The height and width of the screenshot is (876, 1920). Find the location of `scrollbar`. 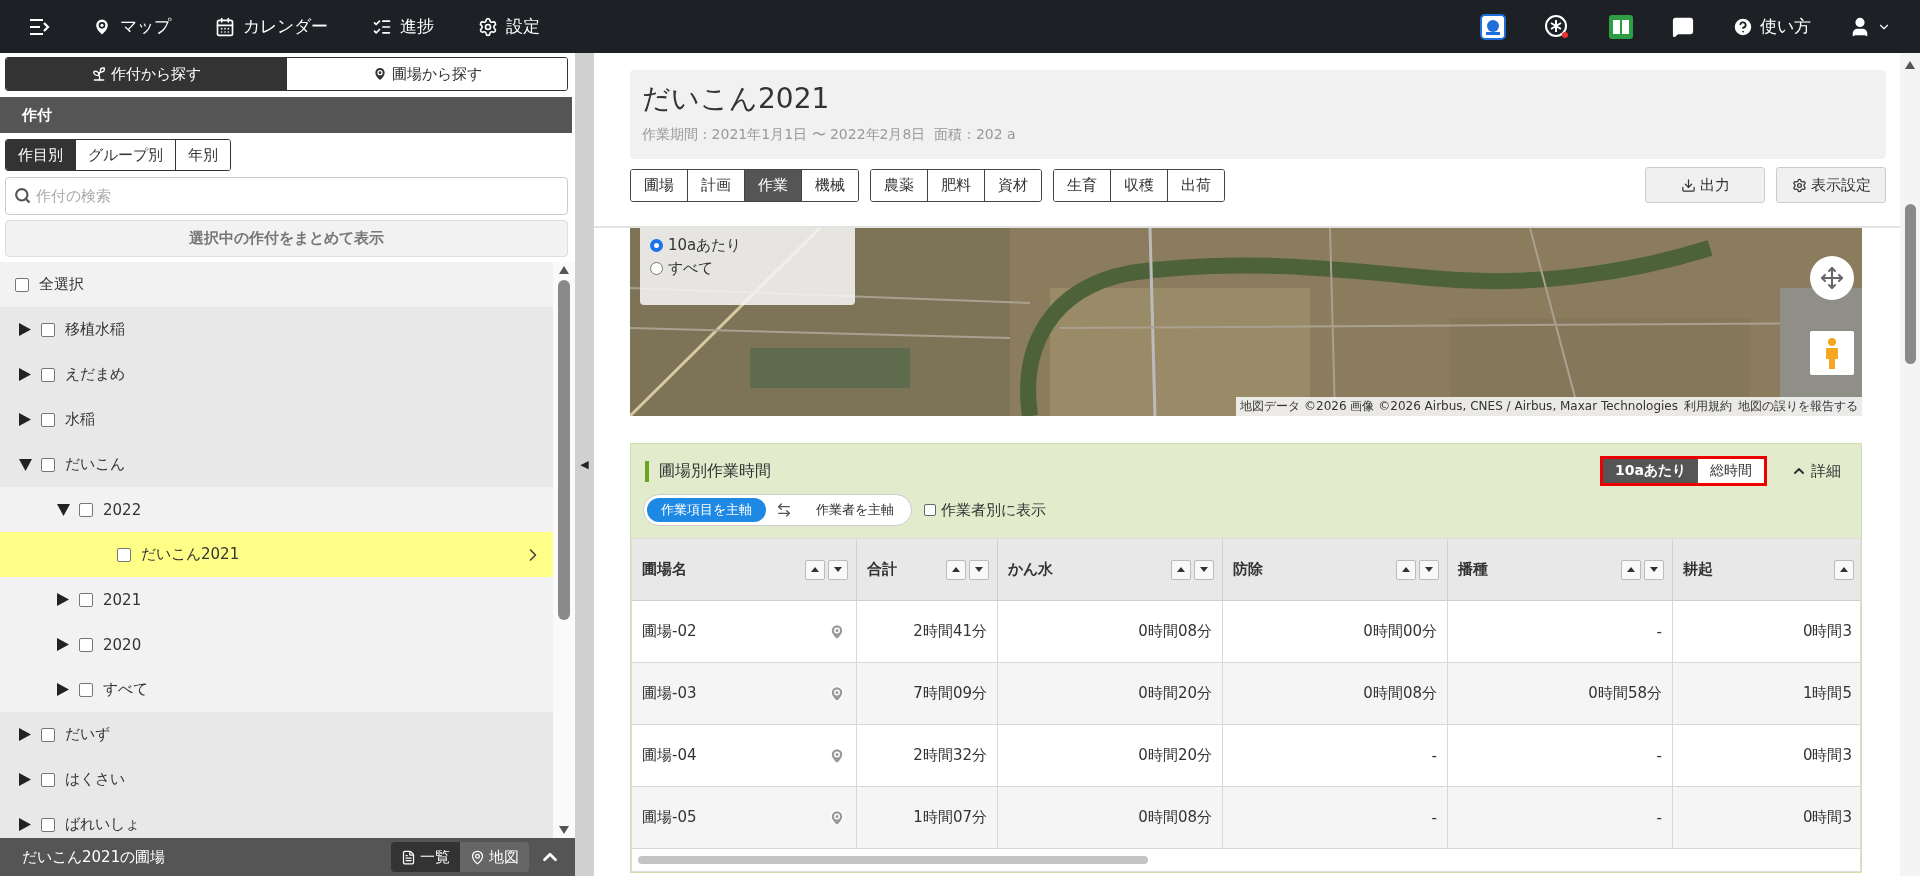

scrollbar is located at coordinates (564, 550).